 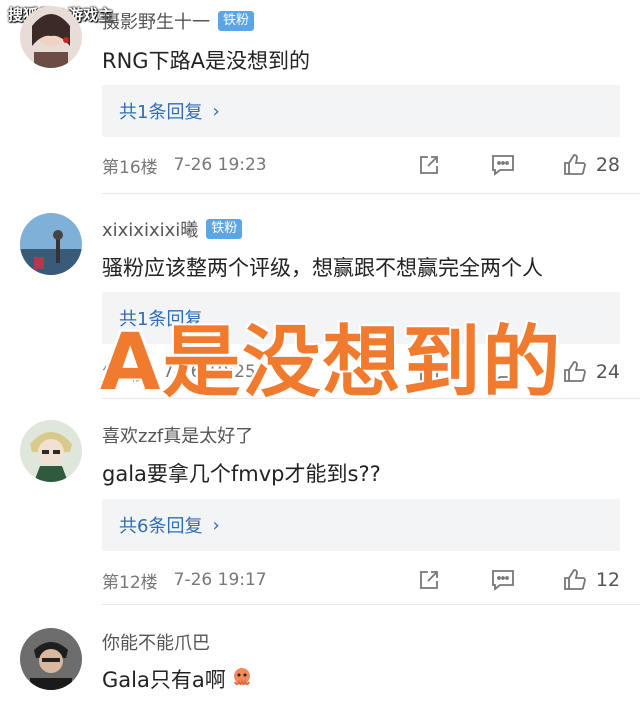 I want to click on floor-number: 第16楼, so click(x=130, y=167).